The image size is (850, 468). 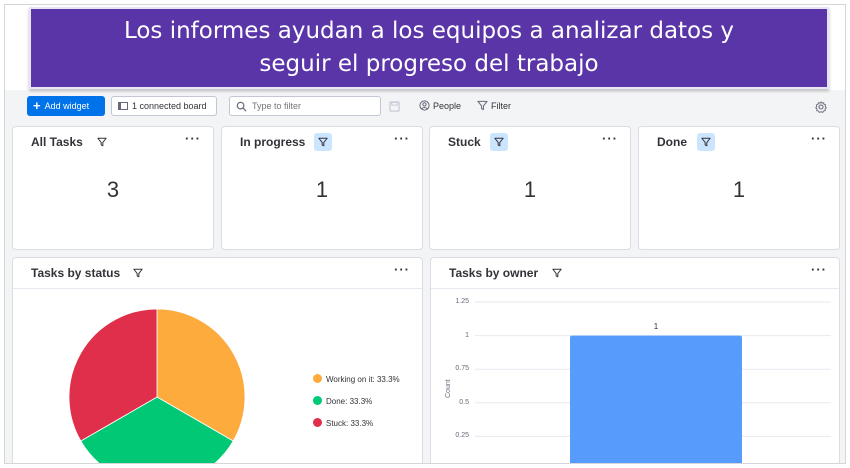 What do you see at coordinates (76, 273) in the screenshot?
I see `widget-title: Tasks by status` at bounding box center [76, 273].